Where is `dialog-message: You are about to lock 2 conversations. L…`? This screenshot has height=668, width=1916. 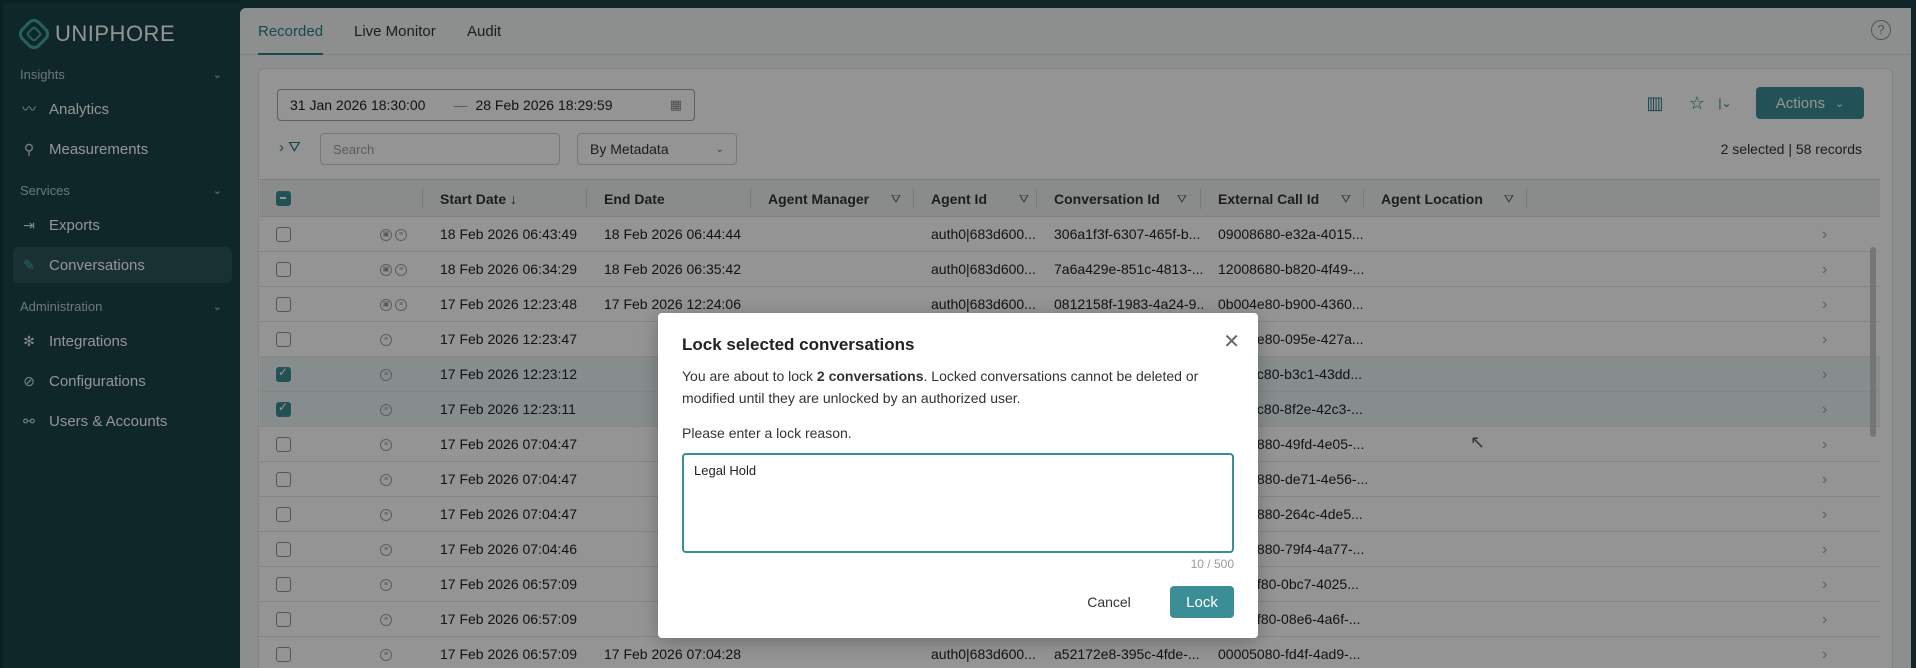
dialog-message: You are about to lock 2 conversations. L… is located at coordinates (940, 387).